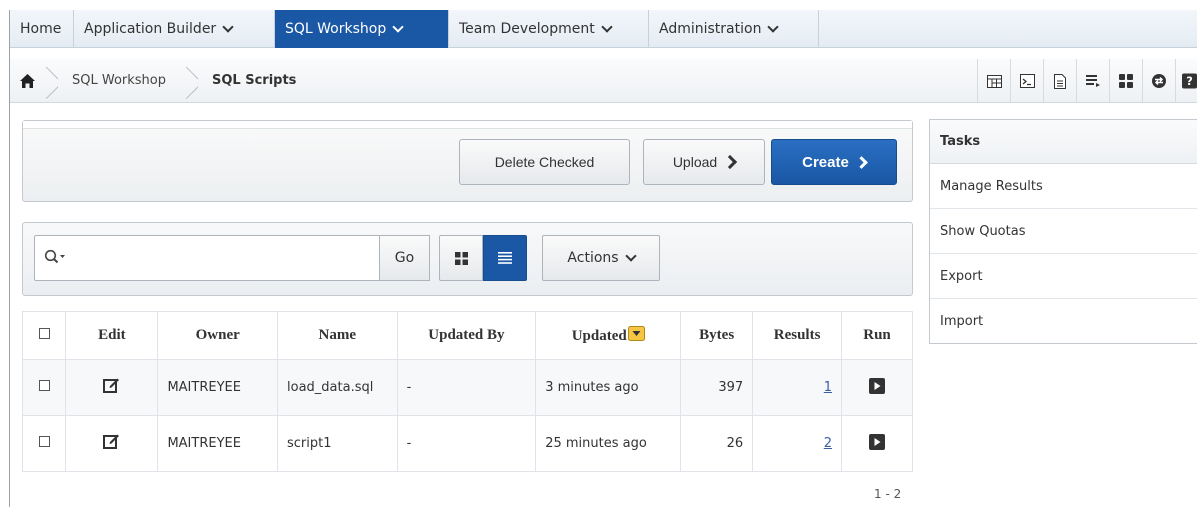 The image size is (1197, 507). I want to click on tab-home: Home, so click(42, 29).